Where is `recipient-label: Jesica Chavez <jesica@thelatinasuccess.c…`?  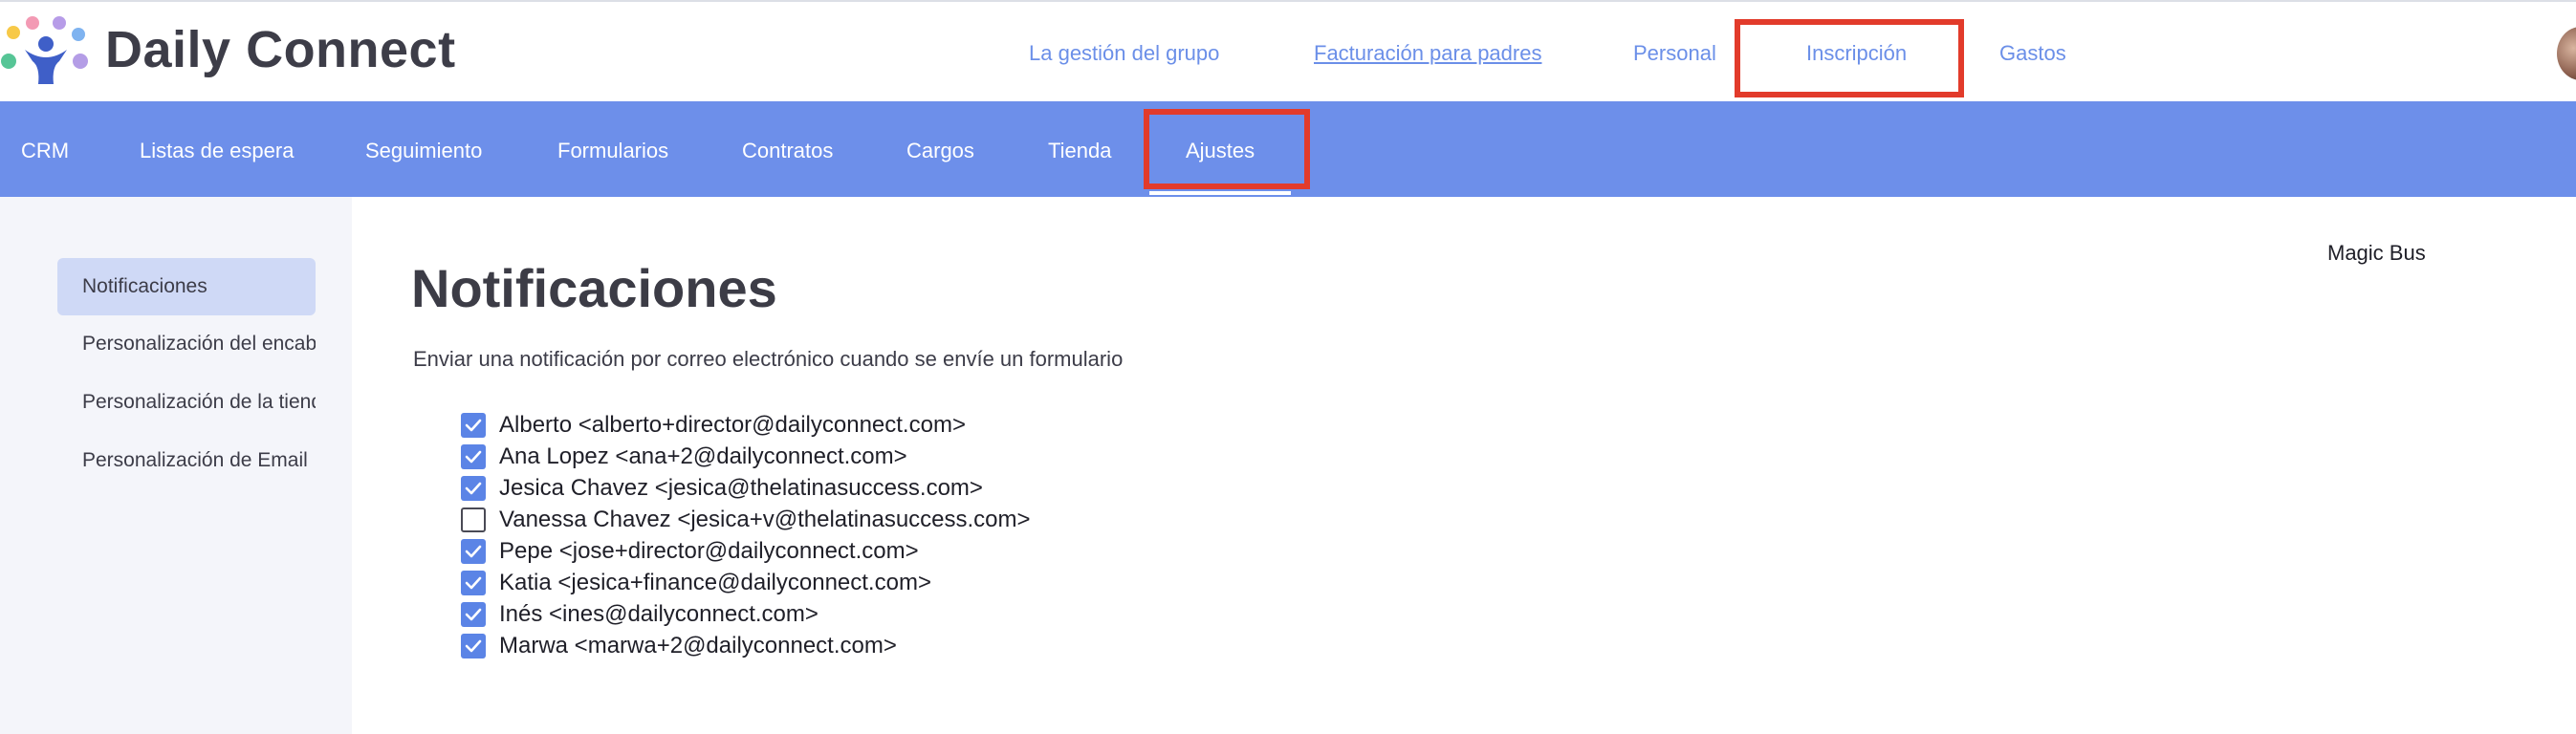 recipient-label: Jesica Chavez <jesica@thelatinasuccess.c… is located at coordinates (741, 488).